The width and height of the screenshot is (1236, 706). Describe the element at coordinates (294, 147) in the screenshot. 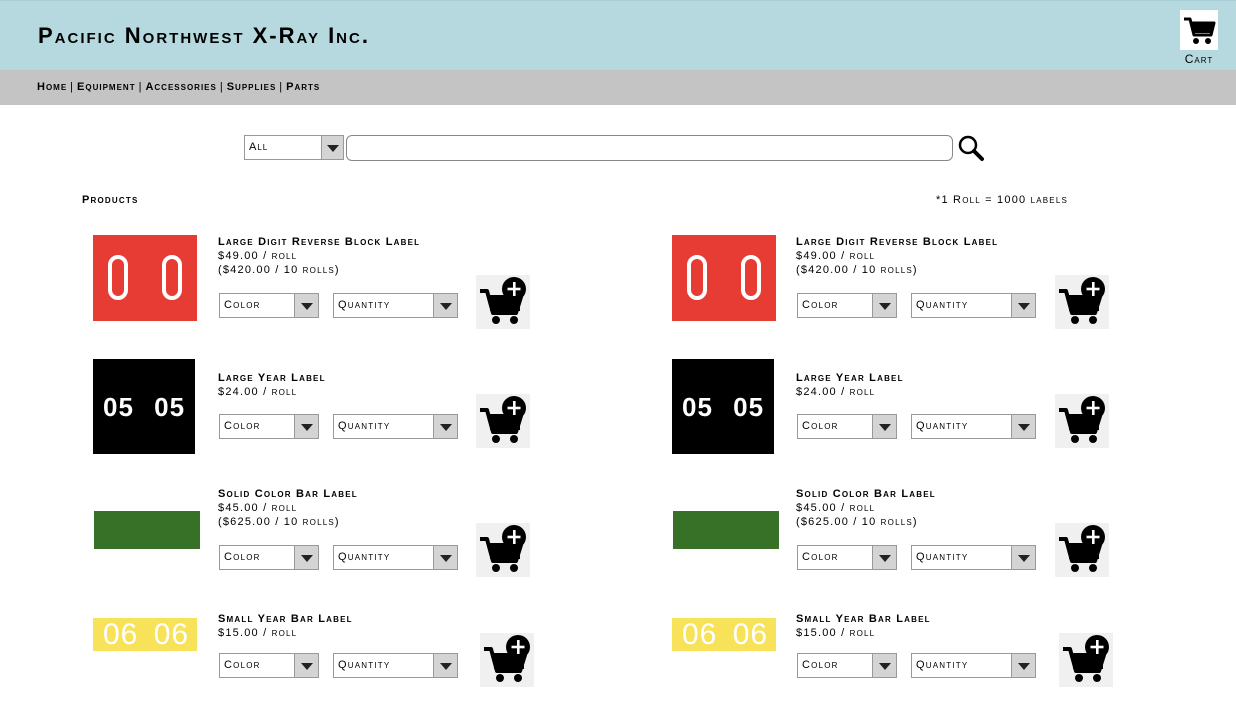

I see `category-select: All` at that location.